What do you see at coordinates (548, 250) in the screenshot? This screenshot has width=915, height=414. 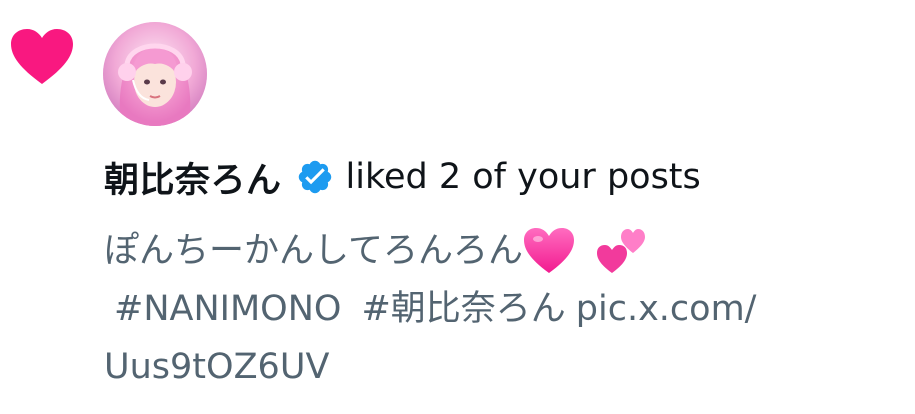 I see `pink-heart-emoji` at bounding box center [548, 250].